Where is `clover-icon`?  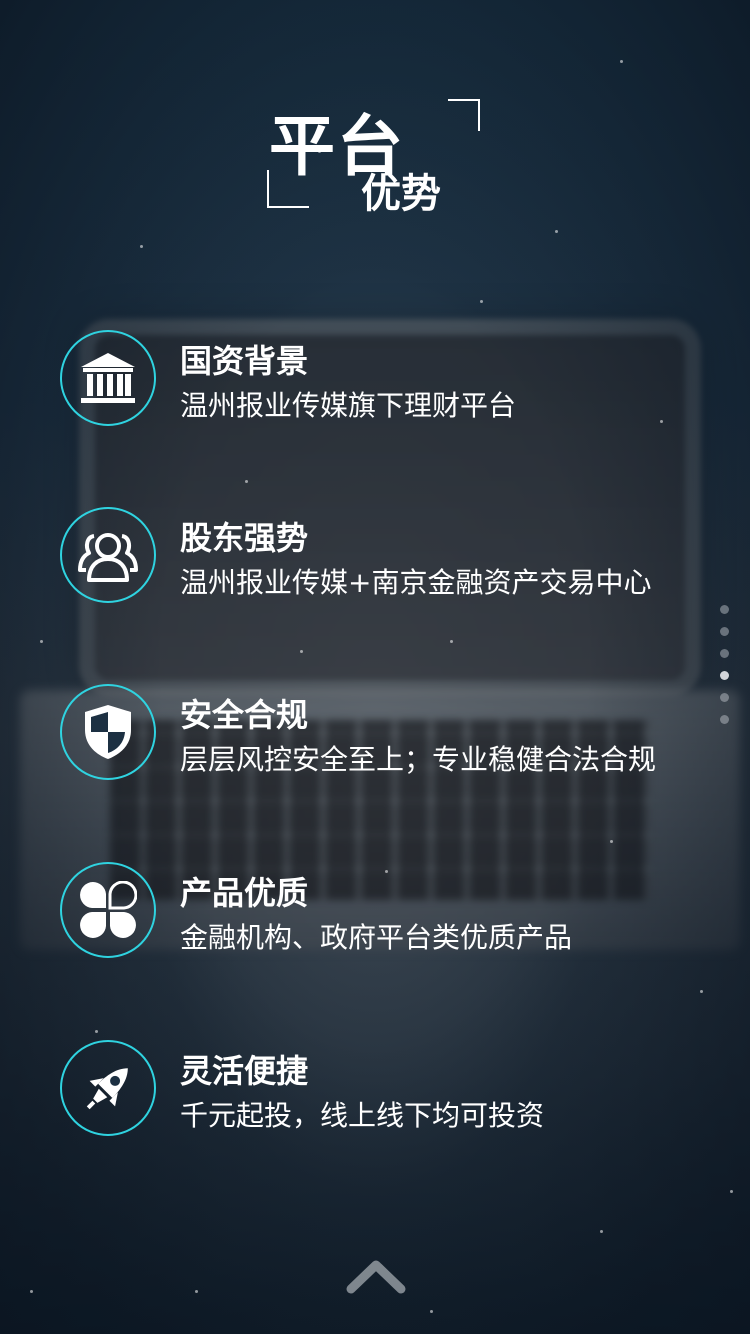 clover-icon is located at coordinates (108, 909).